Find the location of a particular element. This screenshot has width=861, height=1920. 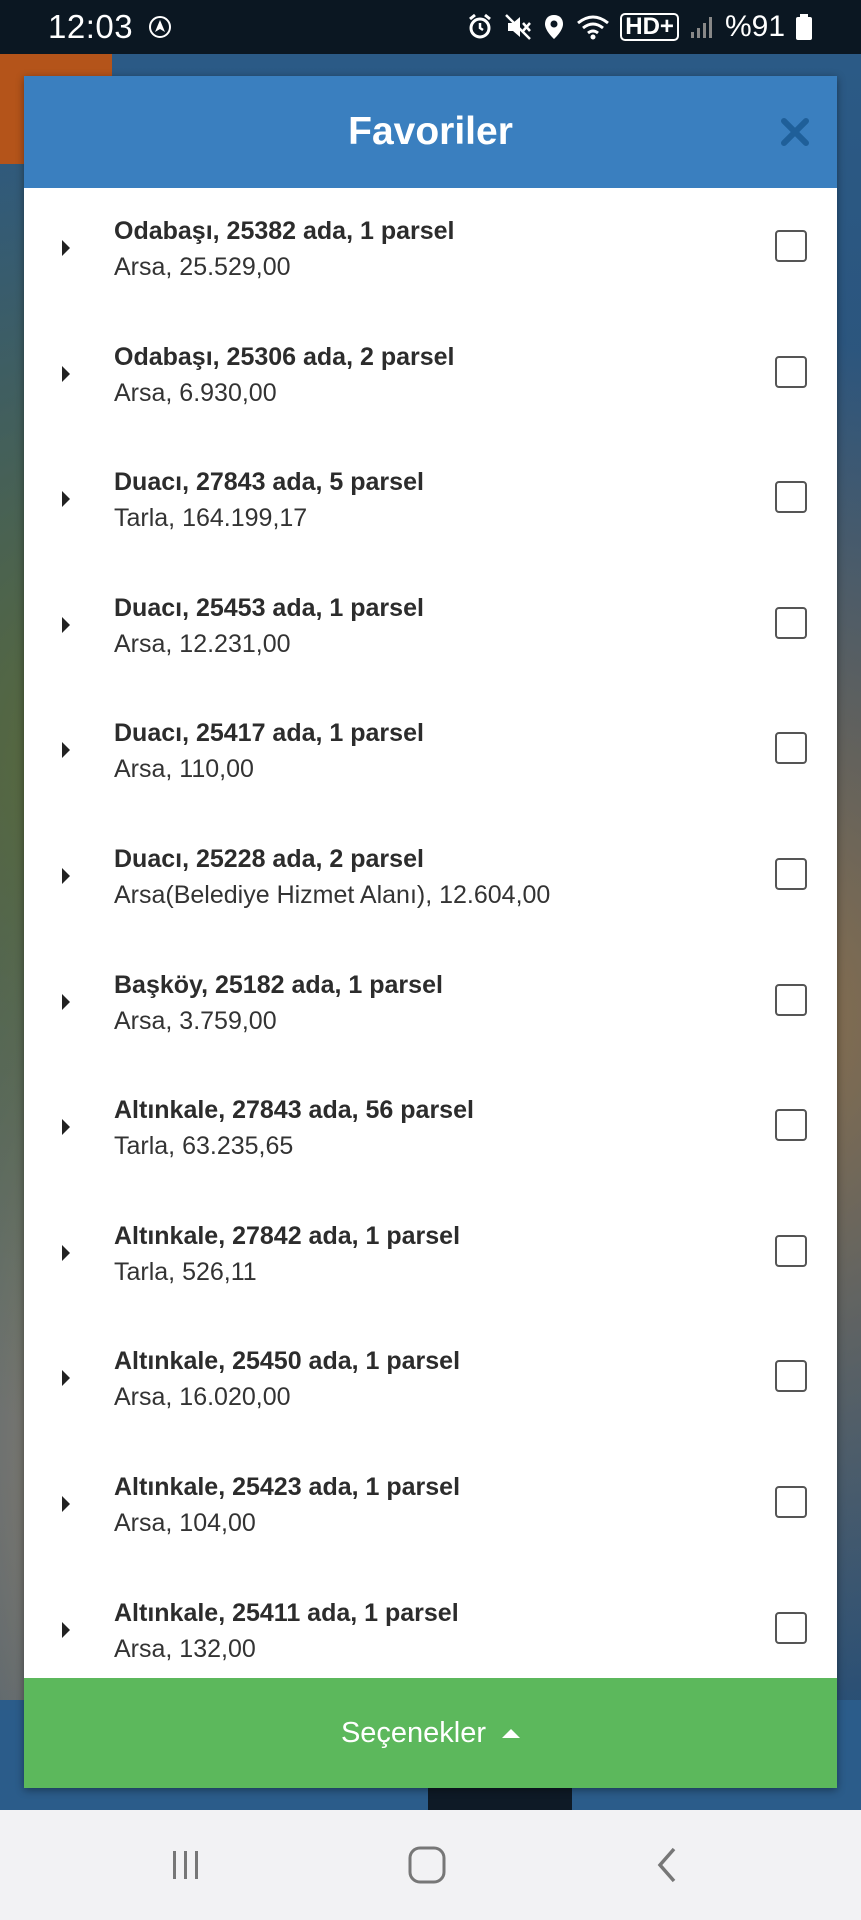

item-title: Duacı, 27843 ada, 5 parsel is located at coordinates (269, 482).